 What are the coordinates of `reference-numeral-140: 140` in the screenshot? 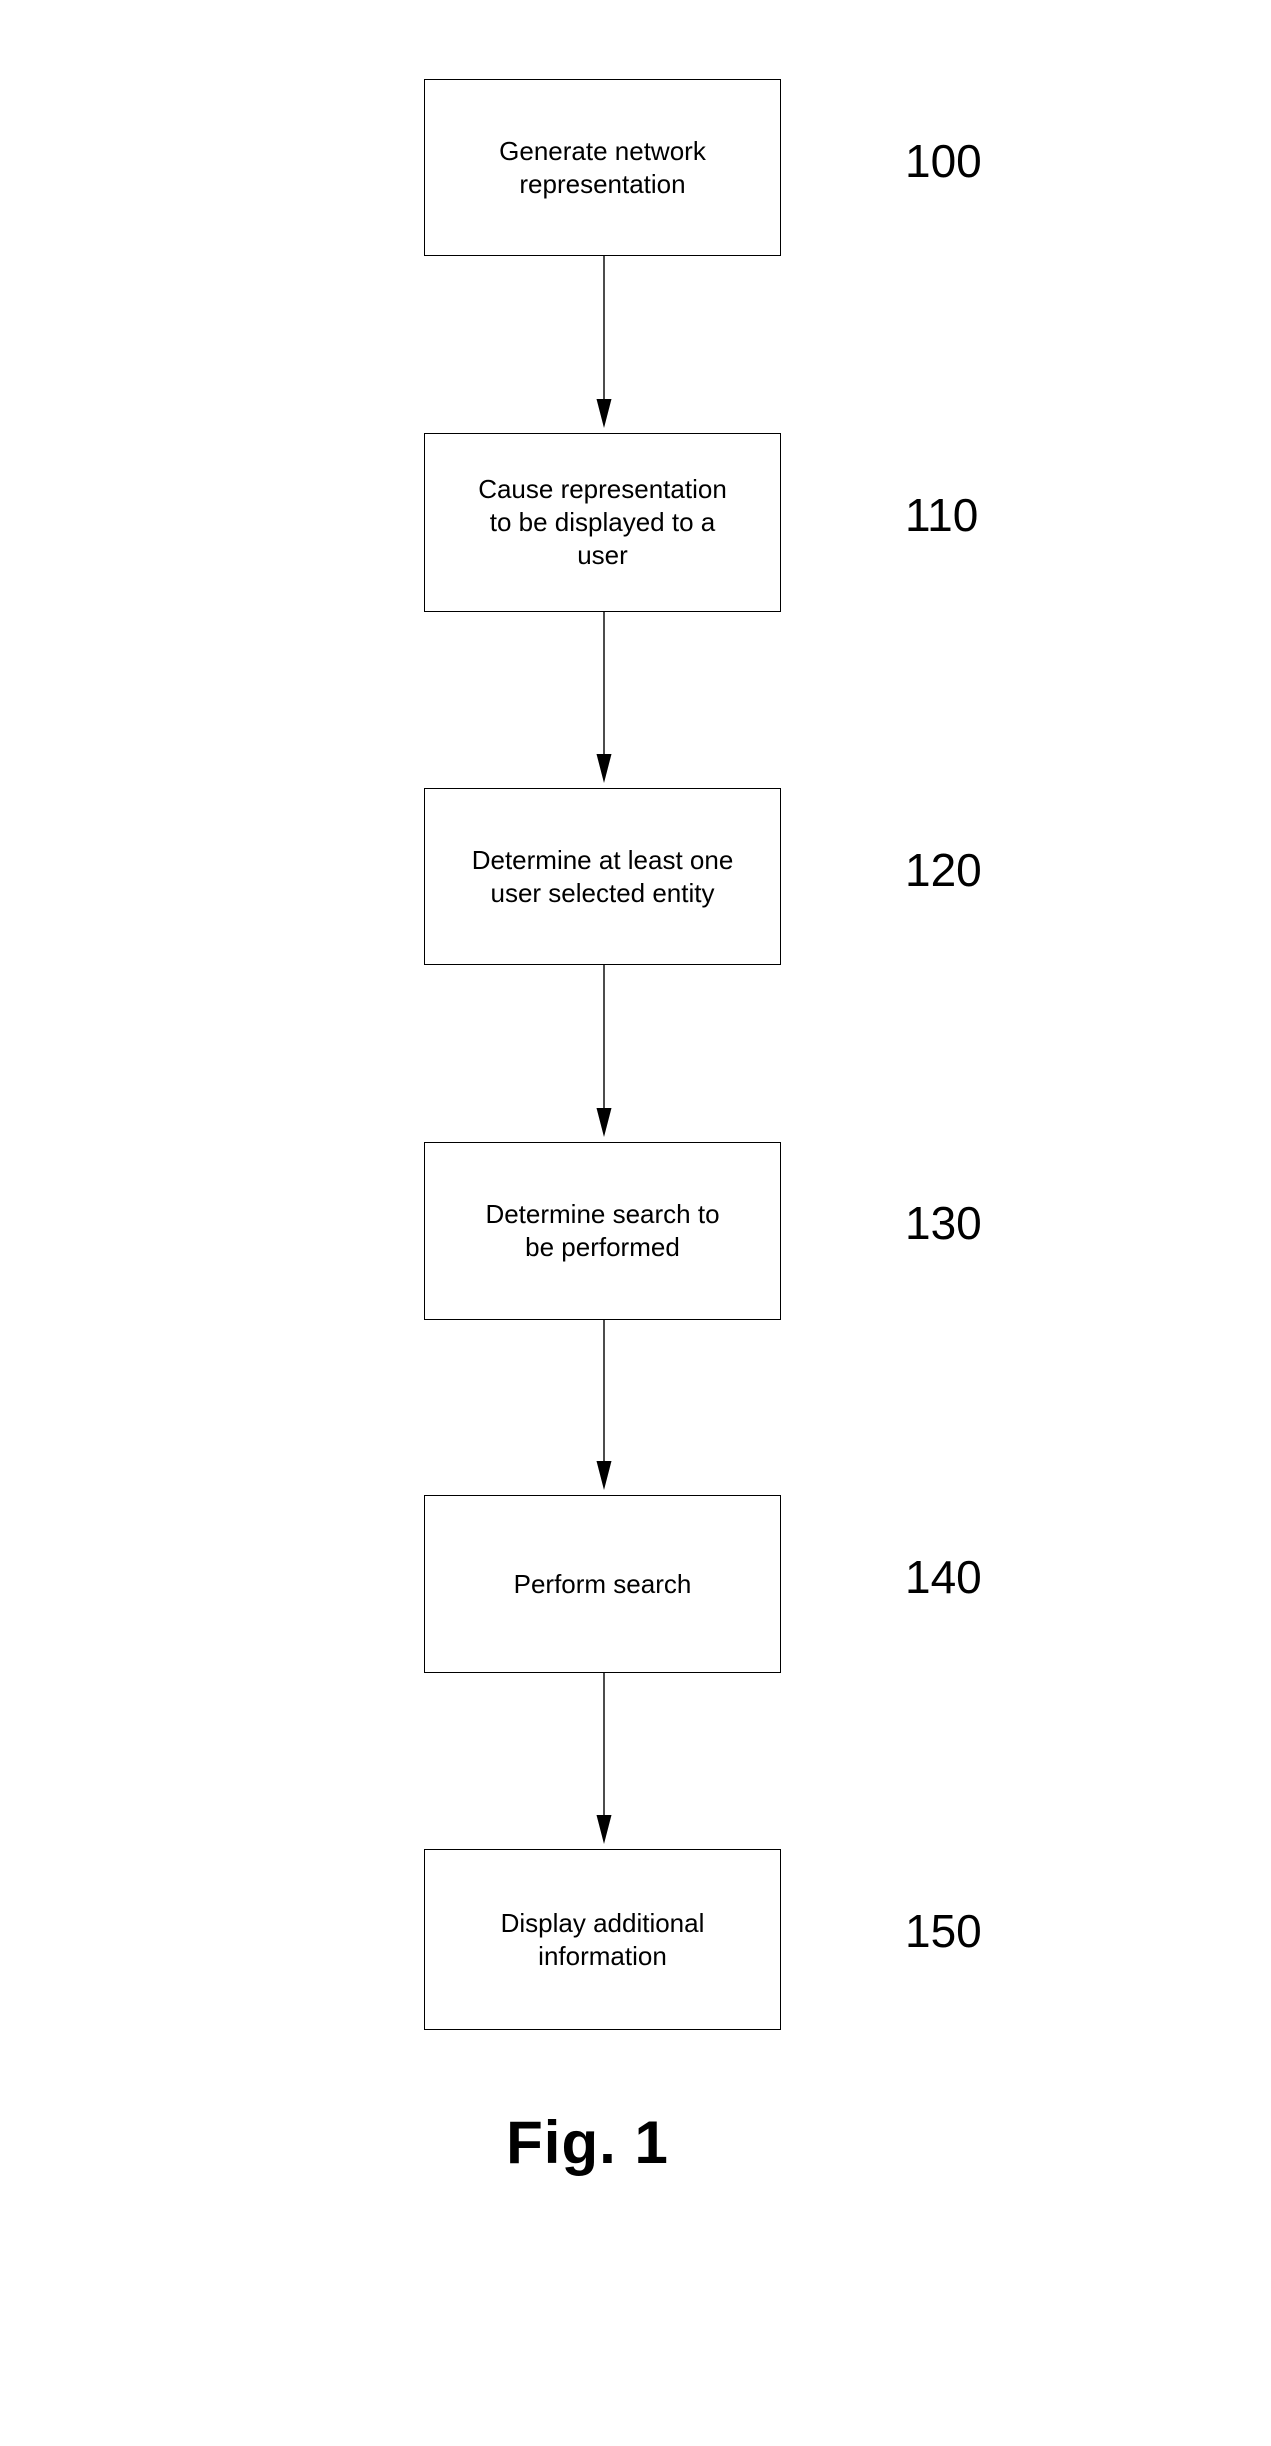 It's located at (943, 1577).